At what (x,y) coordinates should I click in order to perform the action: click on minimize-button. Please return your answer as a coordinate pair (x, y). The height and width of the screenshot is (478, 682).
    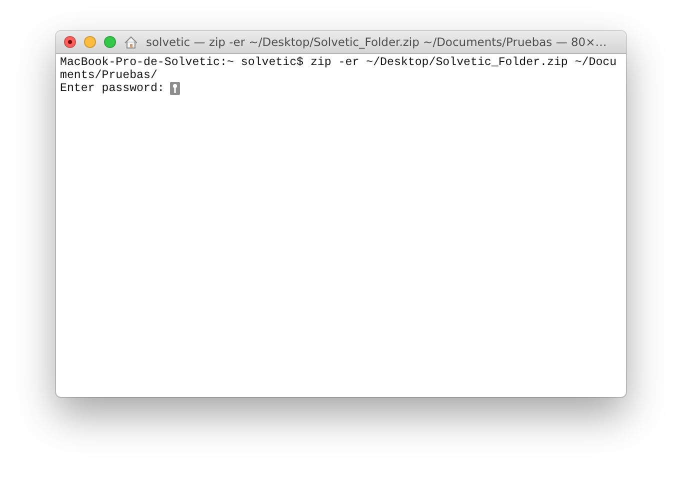
    Looking at the image, I should click on (90, 42).